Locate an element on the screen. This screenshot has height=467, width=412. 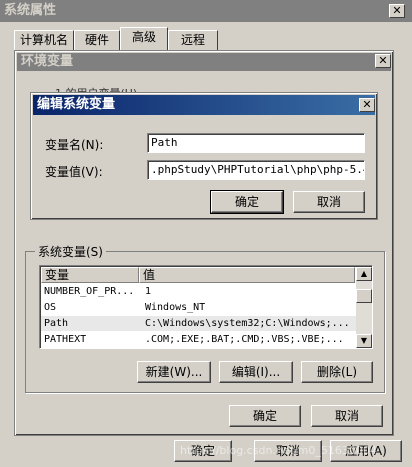
edit-system-variable-title: 编辑系统变量 is located at coordinates (76, 104).